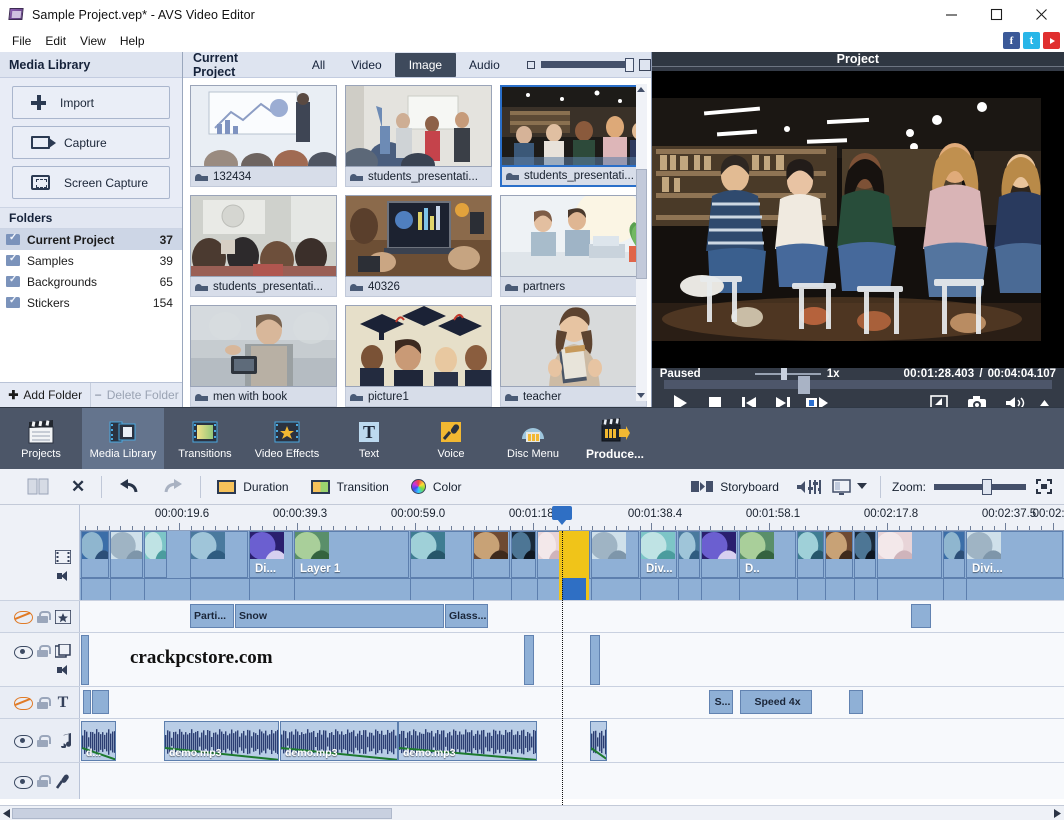 The width and height of the screenshot is (1064, 820). What do you see at coordinates (841, 486) in the screenshot?
I see `display-mode-icon` at bounding box center [841, 486].